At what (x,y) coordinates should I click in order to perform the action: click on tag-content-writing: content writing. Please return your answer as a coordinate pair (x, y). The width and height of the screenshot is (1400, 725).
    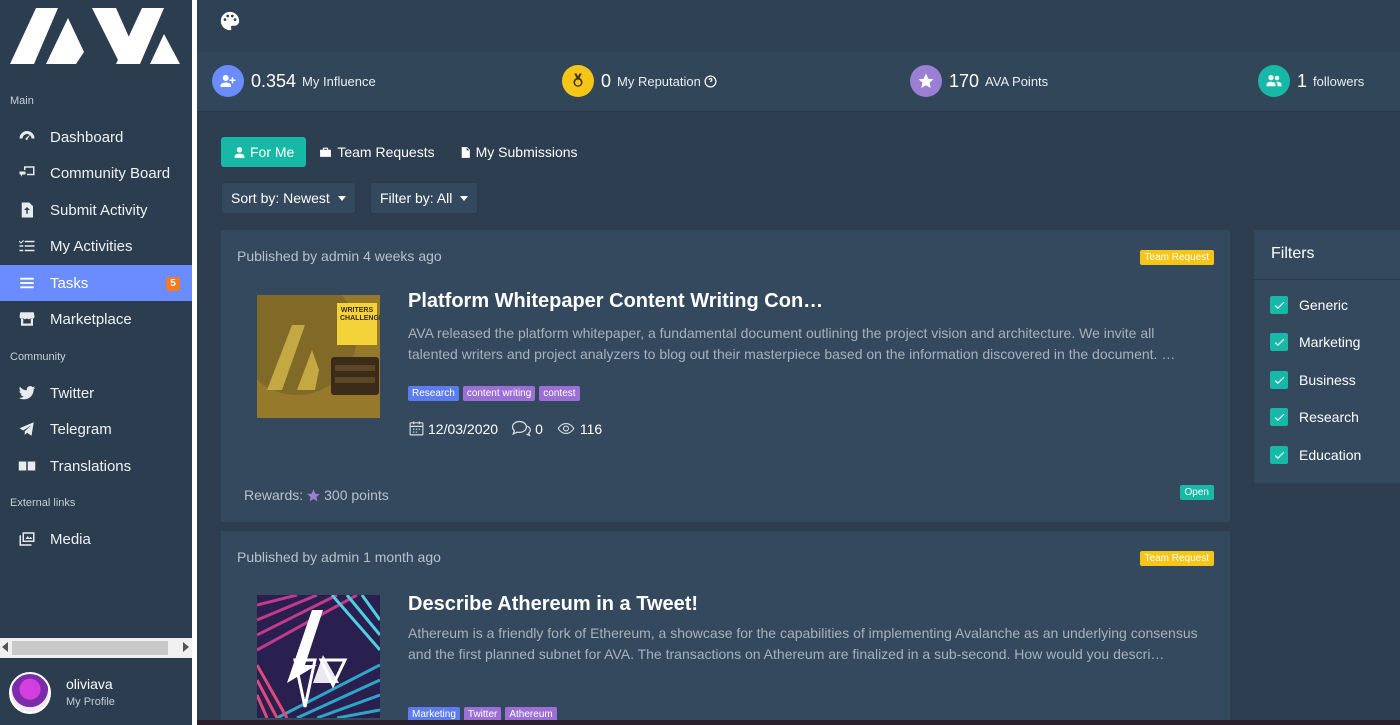
    Looking at the image, I should click on (499, 393).